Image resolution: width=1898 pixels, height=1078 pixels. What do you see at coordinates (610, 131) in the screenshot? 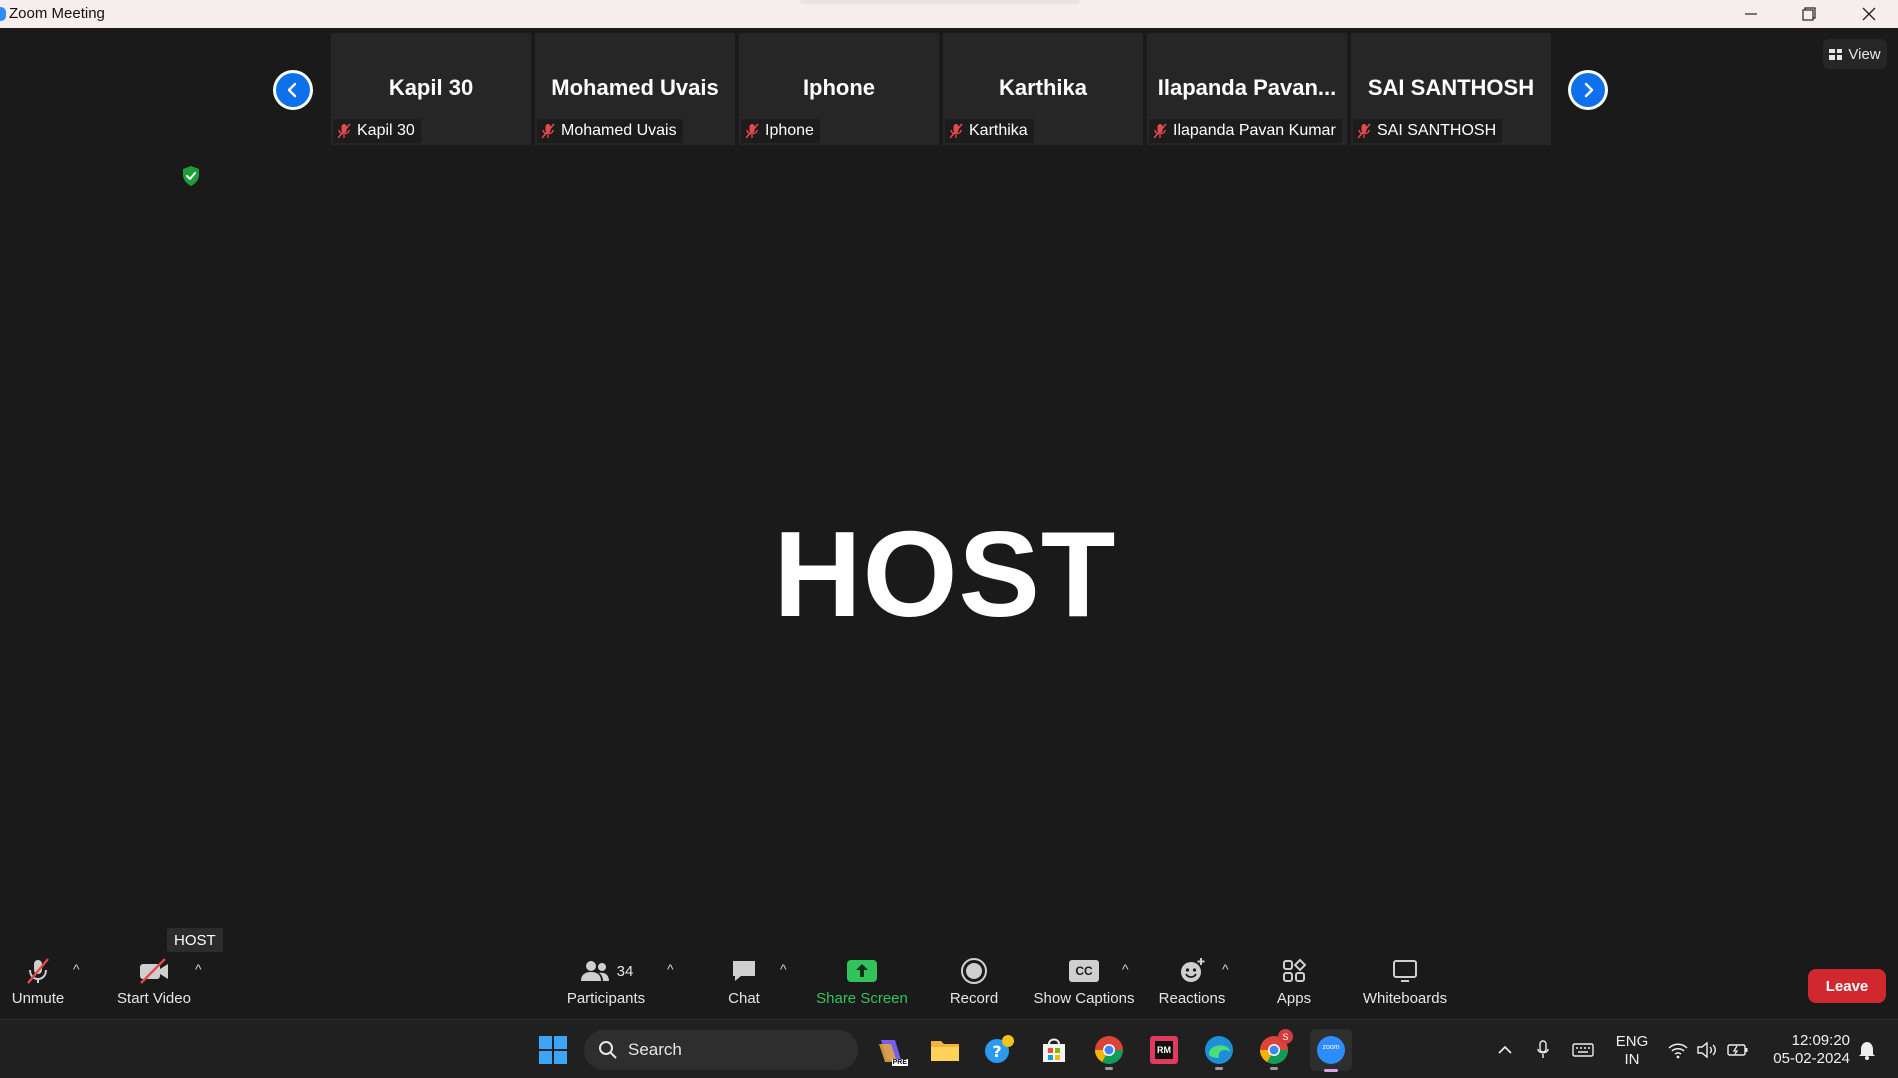
I see `participant-name-label: Mohamed Uvais` at bounding box center [610, 131].